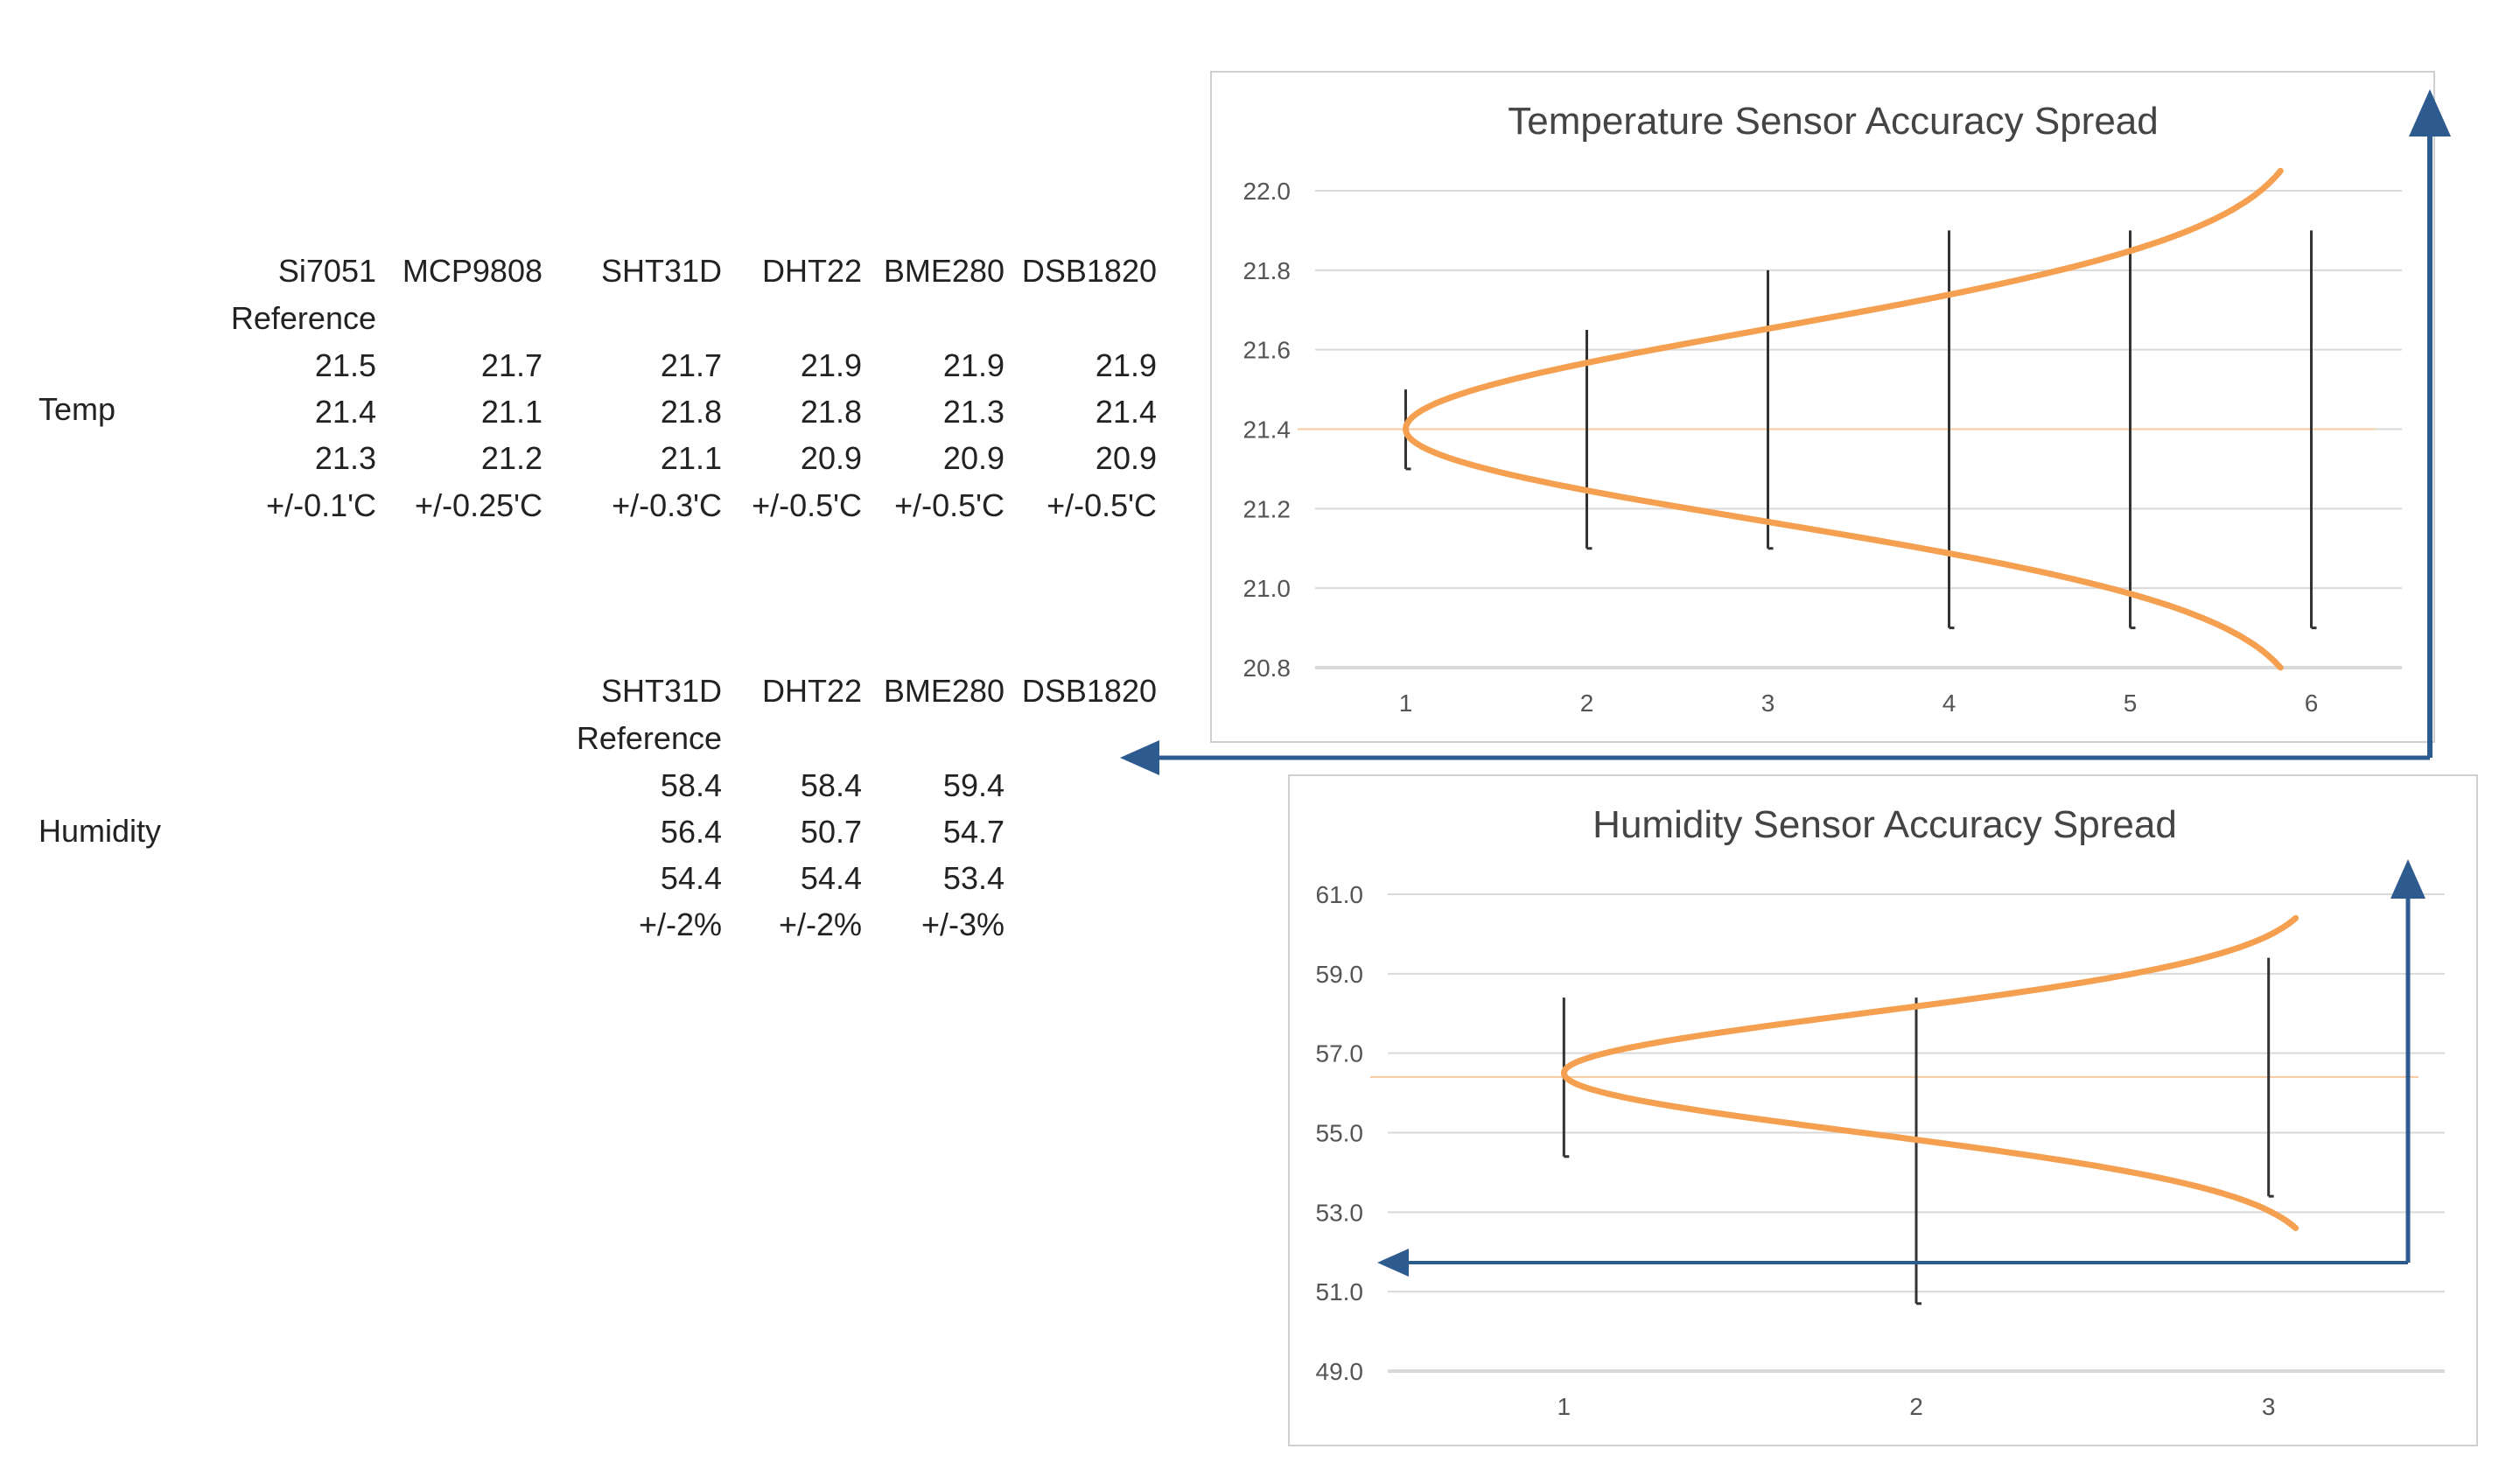 The image size is (2506, 1484). I want to click on temp-cell: 21.7, so click(511, 365).